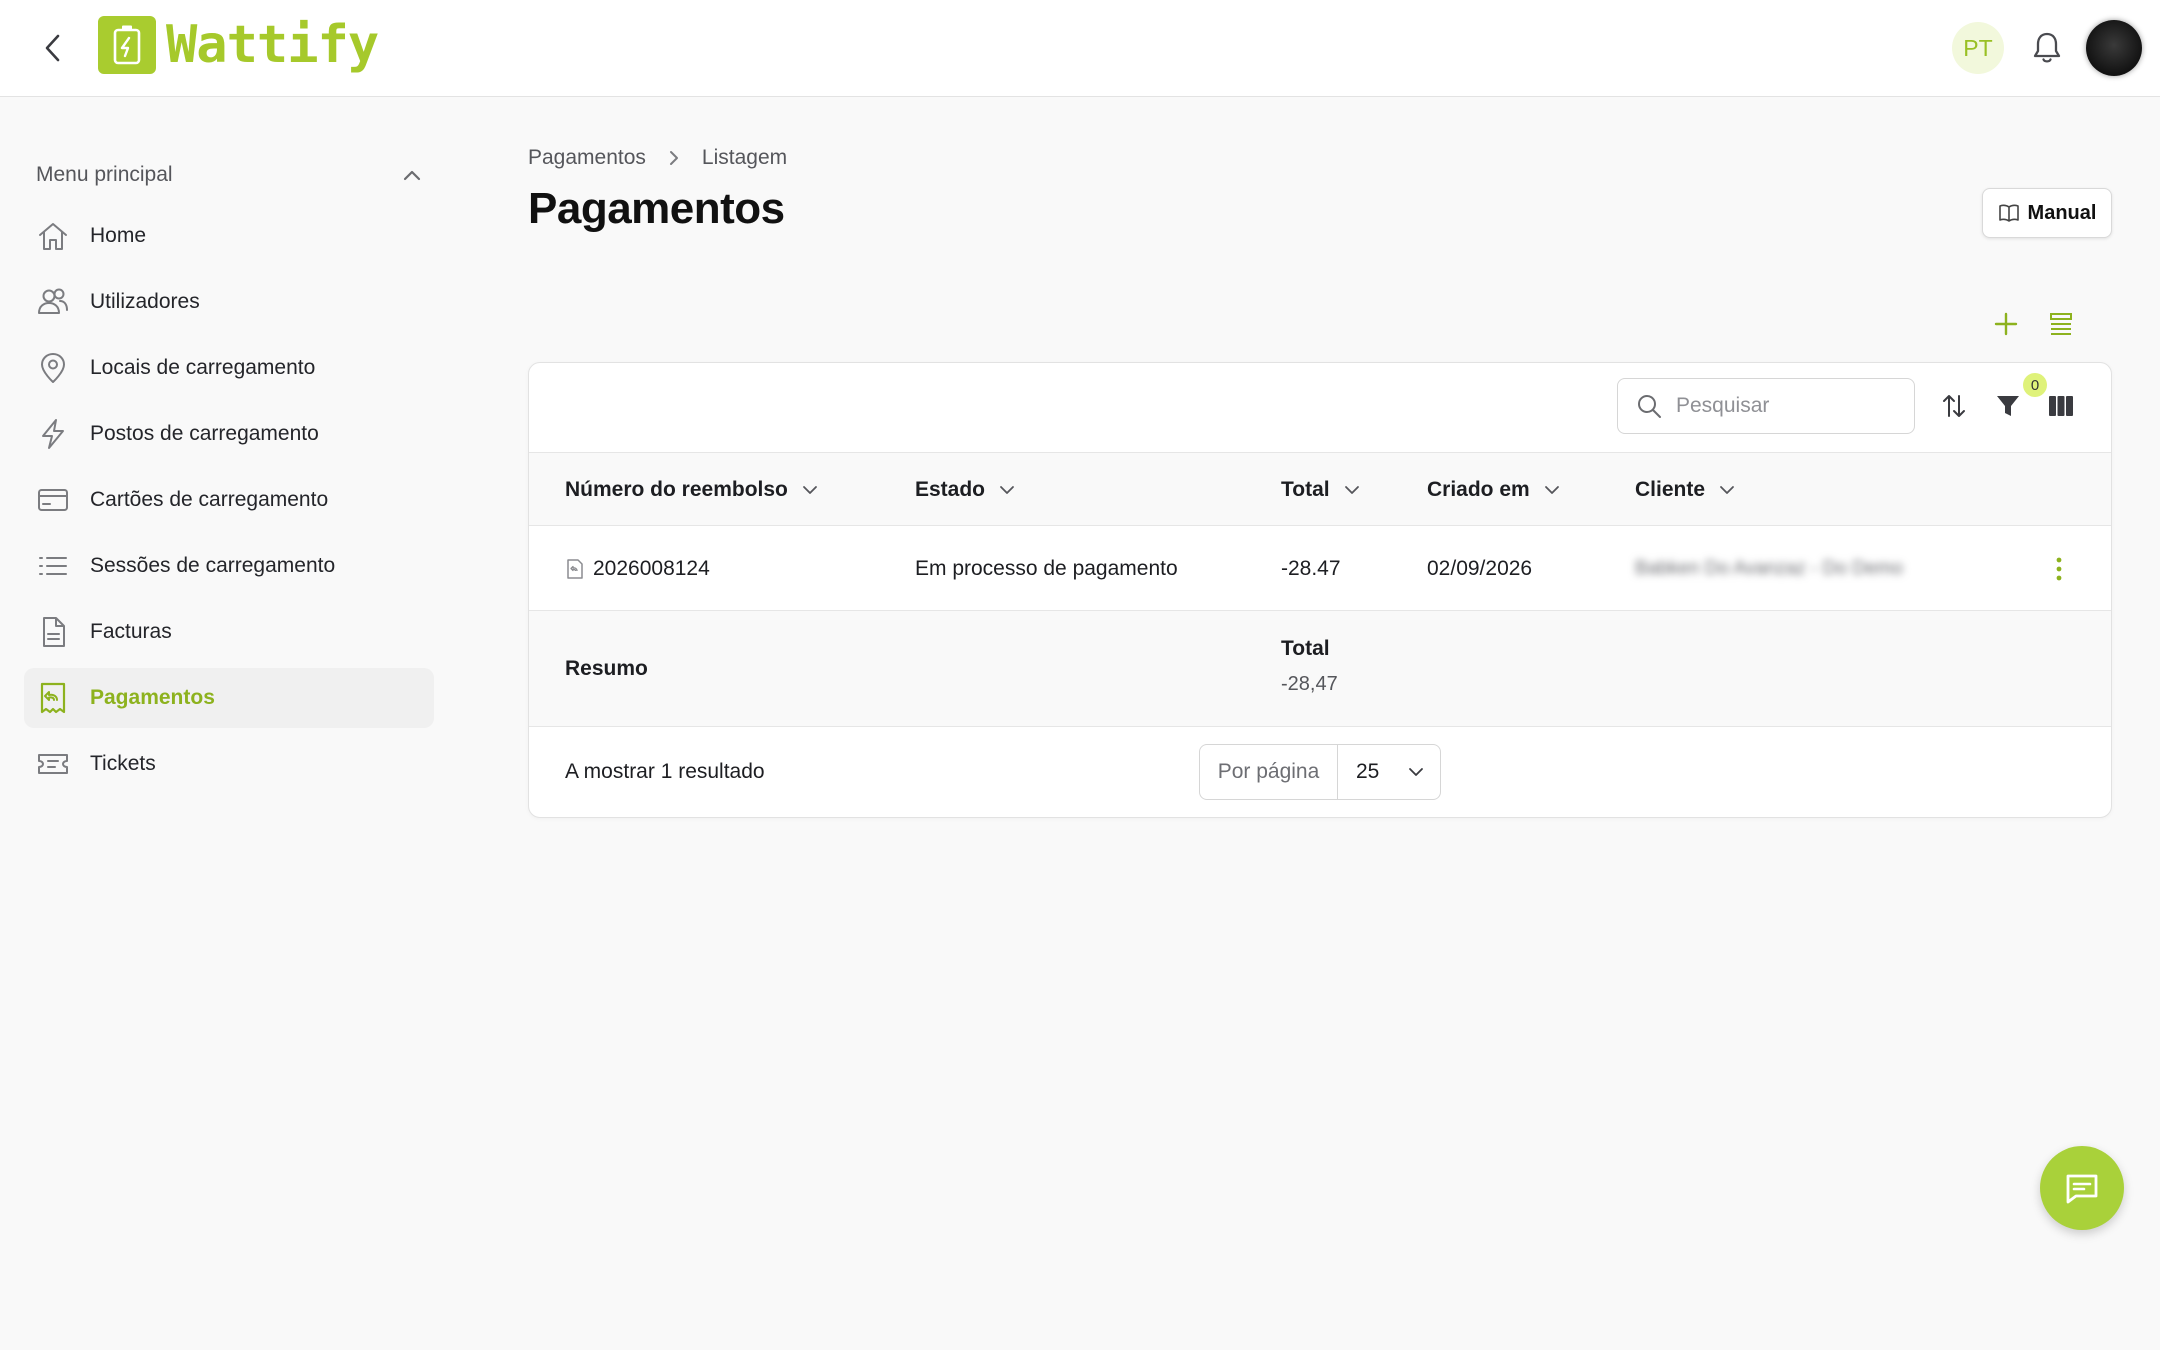  Describe the element at coordinates (1311, 568) in the screenshot. I see `cell-total: -28.47` at that location.